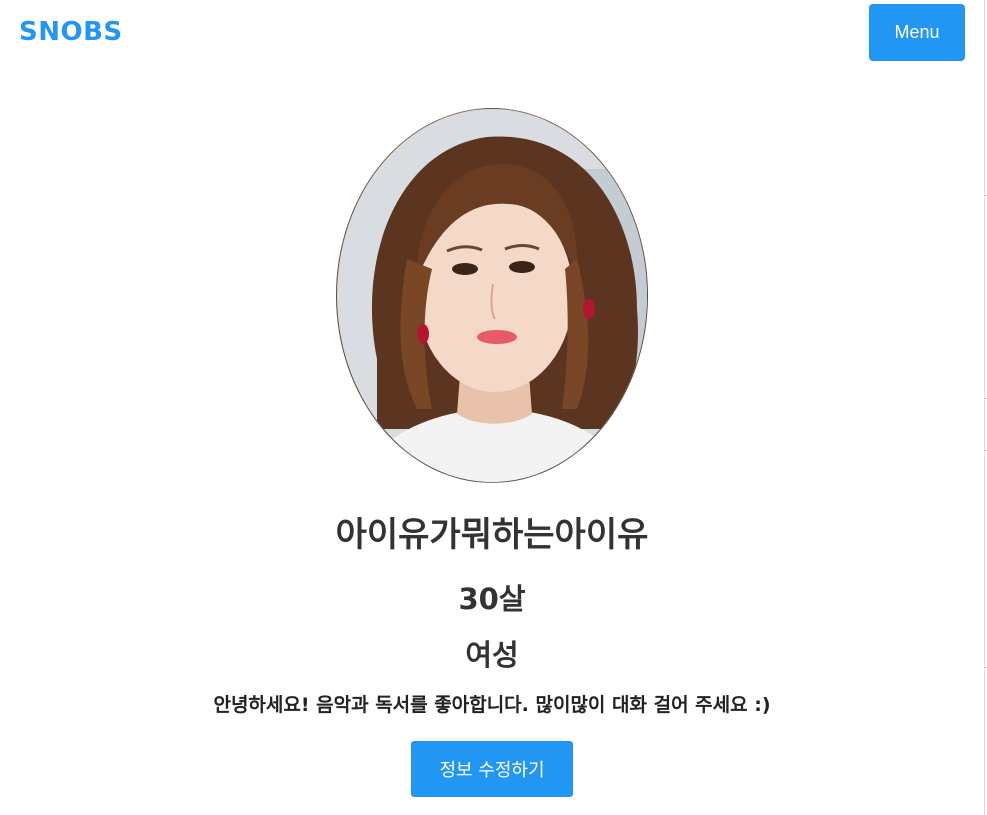 Image resolution: width=987 pixels, height=815 pixels. Describe the element at coordinates (917, 32) in the screenshot. I see `menu-button: Menu` at that location.